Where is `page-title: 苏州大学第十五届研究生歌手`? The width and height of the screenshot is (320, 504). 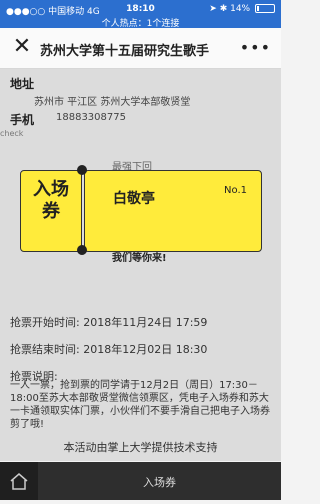 page-title: 苏州大学第十五届研究生歌手 is located at coordinates (125, 51).